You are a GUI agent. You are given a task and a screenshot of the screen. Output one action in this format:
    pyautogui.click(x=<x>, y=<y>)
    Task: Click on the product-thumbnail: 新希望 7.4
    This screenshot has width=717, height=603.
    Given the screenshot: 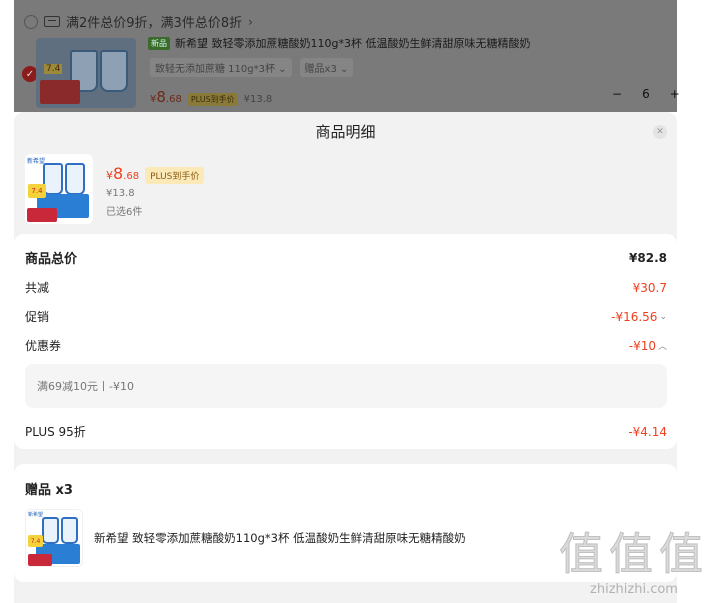 What is the action you would take?
    pyautogui.click(x=59, y=189)
    